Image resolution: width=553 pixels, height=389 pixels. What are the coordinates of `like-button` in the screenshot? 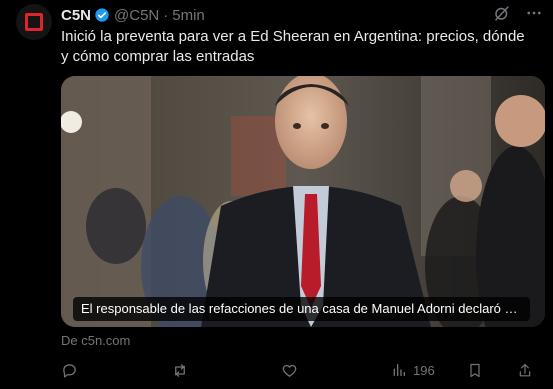 It's located at (289, 370).